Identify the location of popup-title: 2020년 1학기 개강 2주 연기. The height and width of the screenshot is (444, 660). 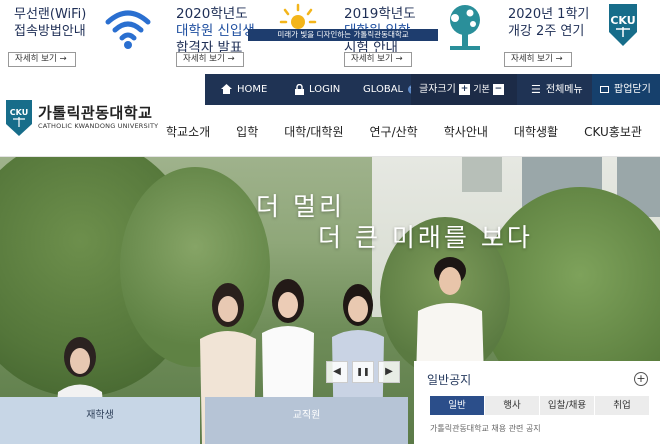
(549, 23).